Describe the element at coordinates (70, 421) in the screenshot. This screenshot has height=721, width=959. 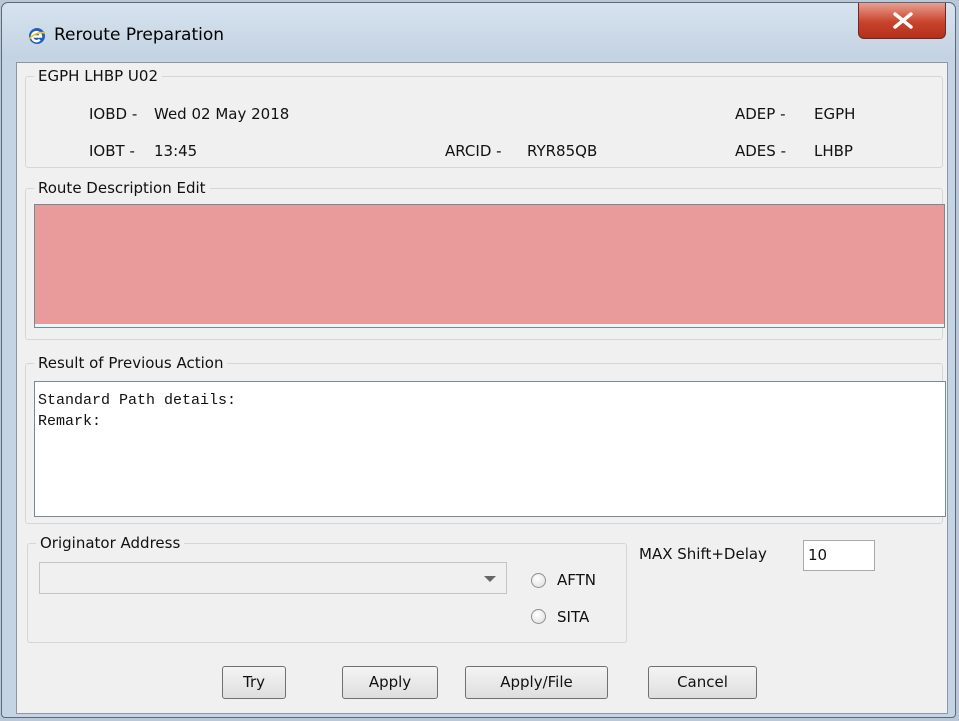
I see `result-line: Remark:` at that location.